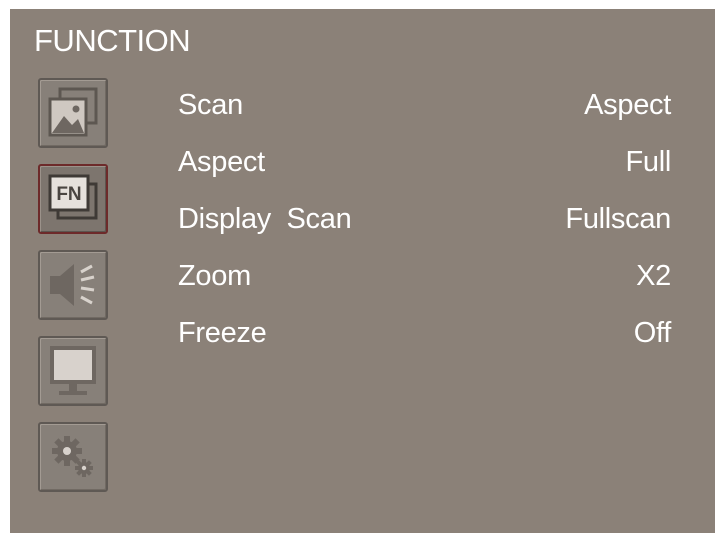 The height and width of the screenshot is (533, 715). What do you see at coordinates (222, 333) in the screenshot?
I see `setting-label: Freeze` at bounding box center [222, 333].